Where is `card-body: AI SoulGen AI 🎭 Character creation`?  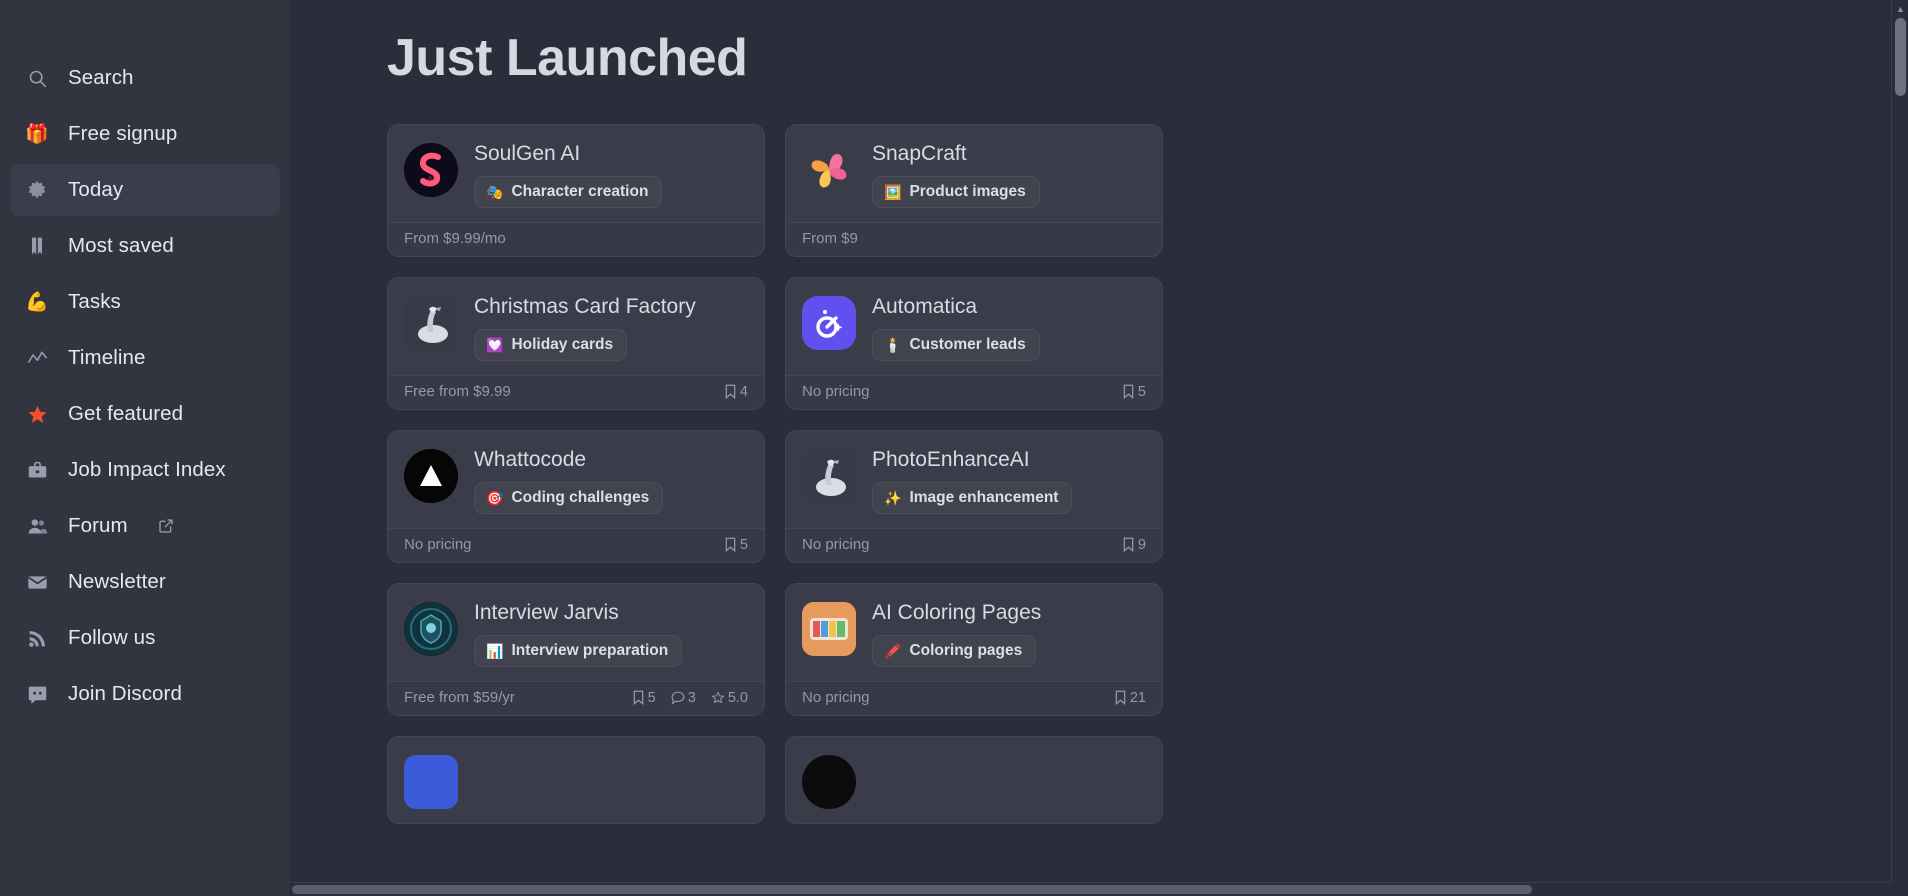 card-body: AI SoulGen AI 🎭 Character creation is located at coordinates (576, 173).